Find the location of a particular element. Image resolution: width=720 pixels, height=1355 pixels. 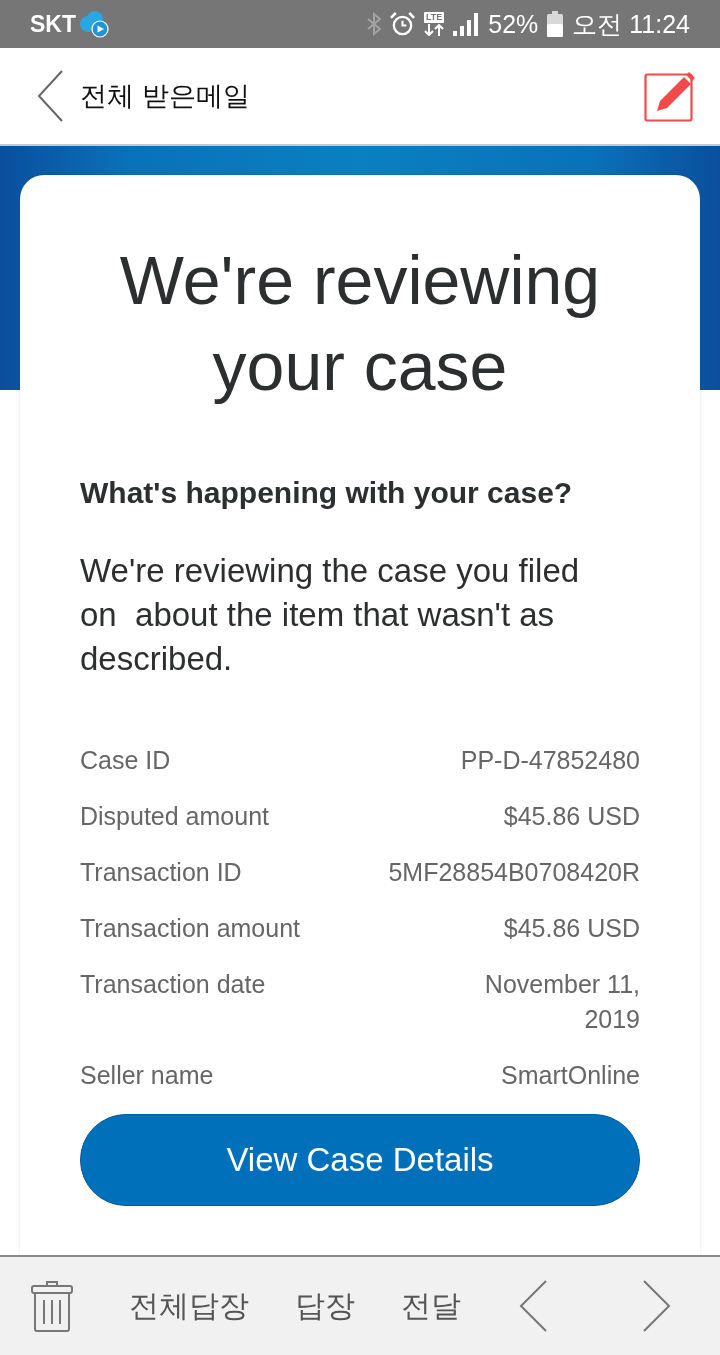

alarm-clock-icon is located at coordinates (402, 24).